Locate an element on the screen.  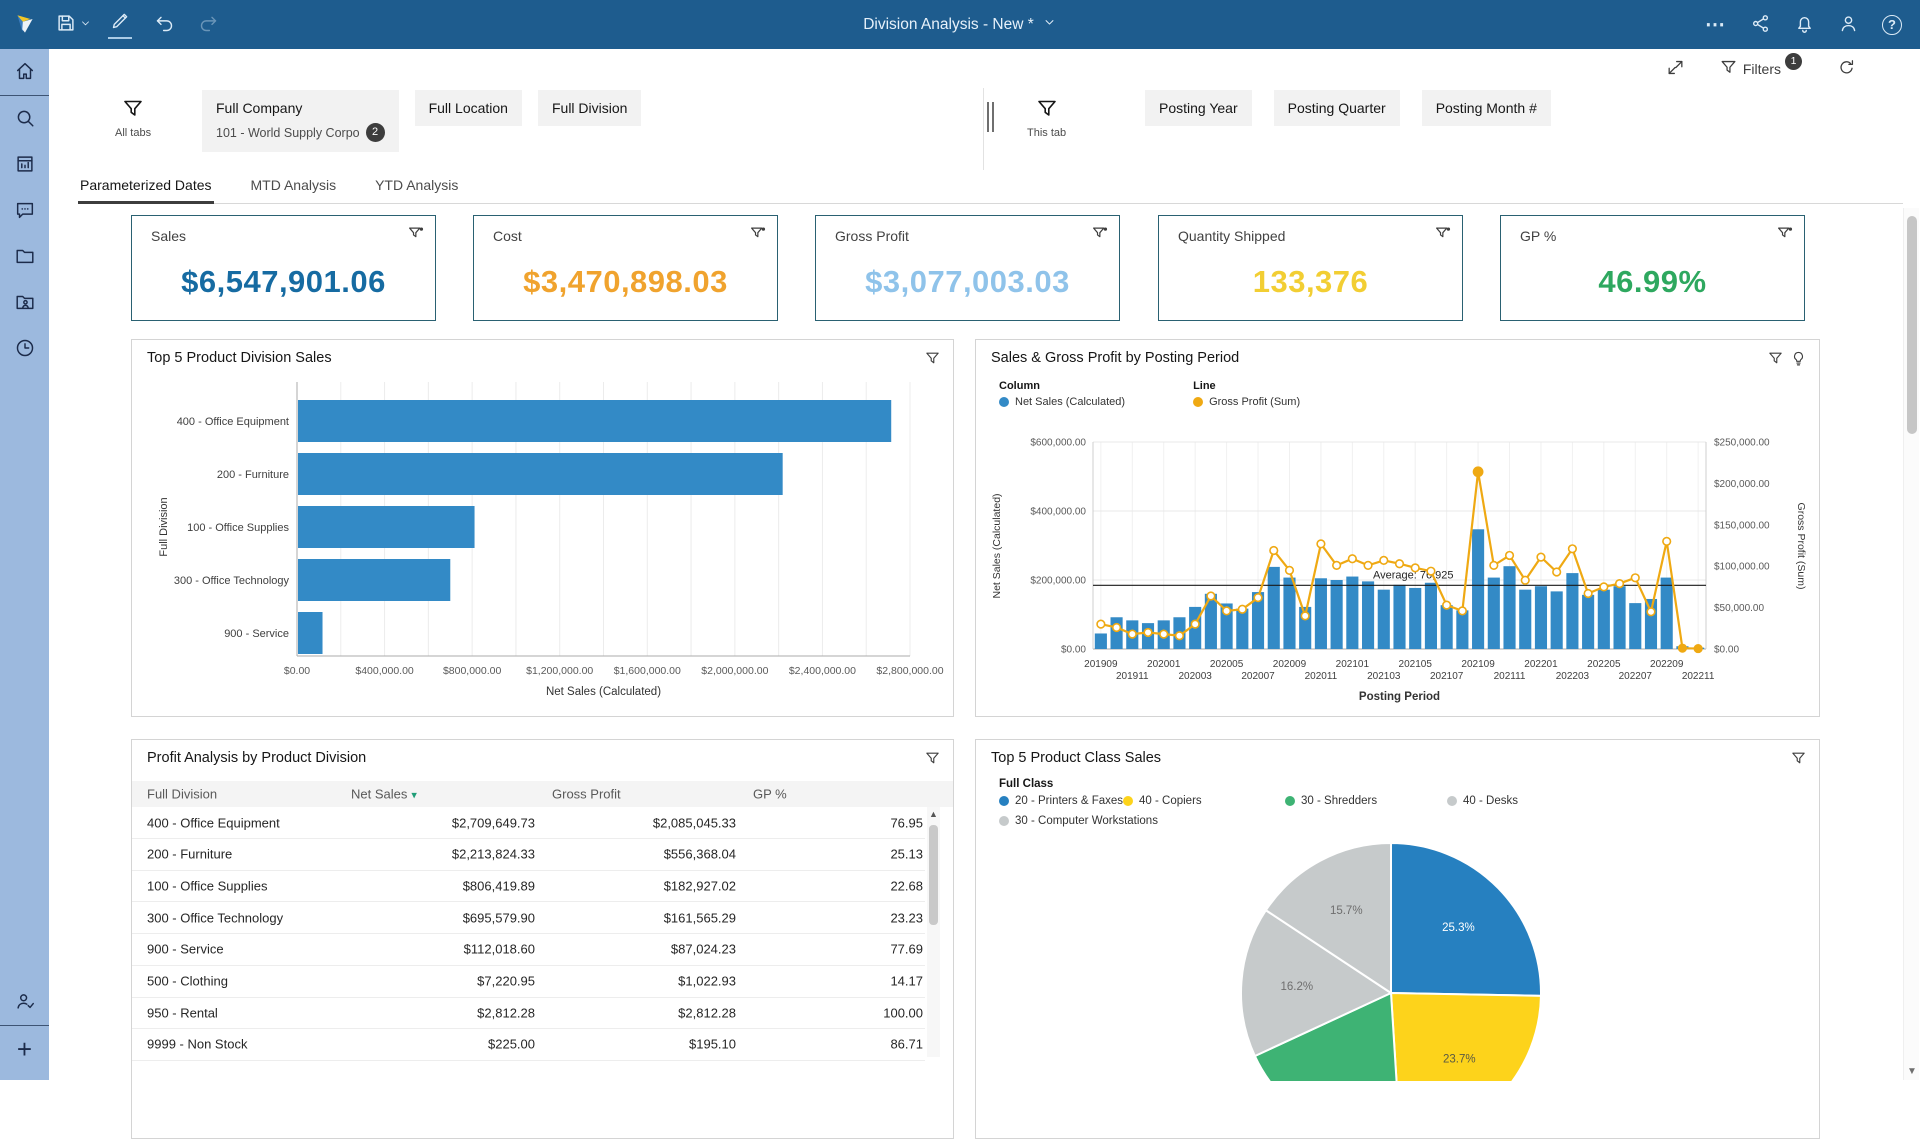
main-vertical-scrollbar: ▼ is located at coordinates (1911, 644).